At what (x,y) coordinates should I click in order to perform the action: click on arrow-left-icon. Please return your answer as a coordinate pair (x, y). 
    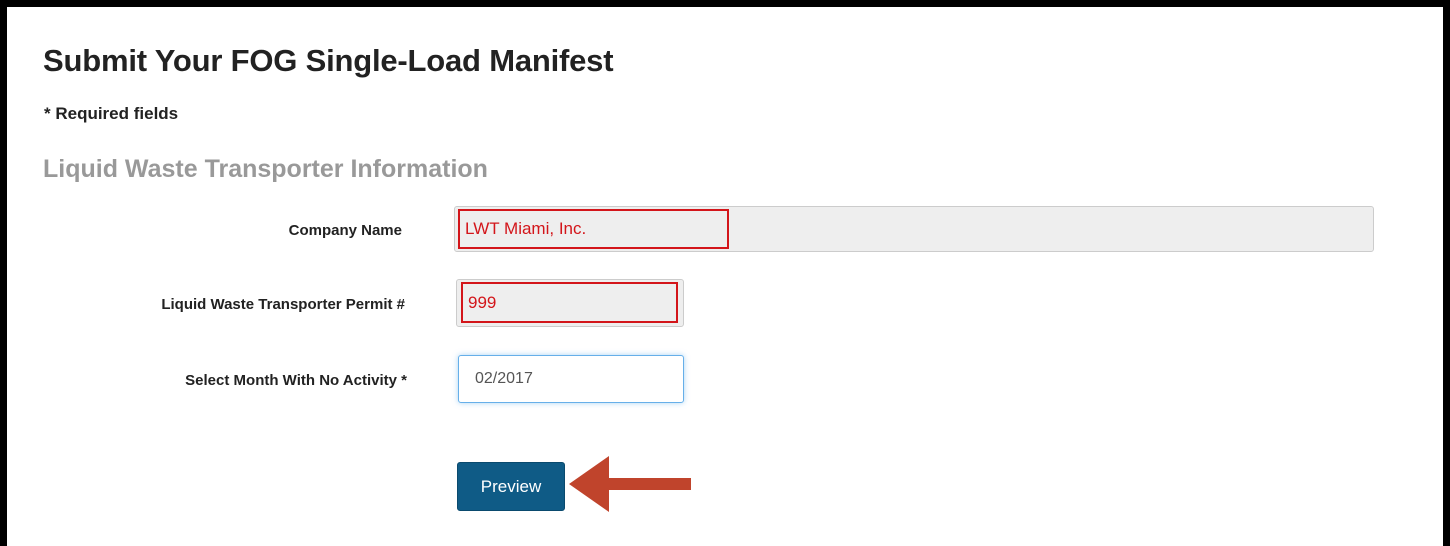
    Looking at the image, I should click on (630, 484).